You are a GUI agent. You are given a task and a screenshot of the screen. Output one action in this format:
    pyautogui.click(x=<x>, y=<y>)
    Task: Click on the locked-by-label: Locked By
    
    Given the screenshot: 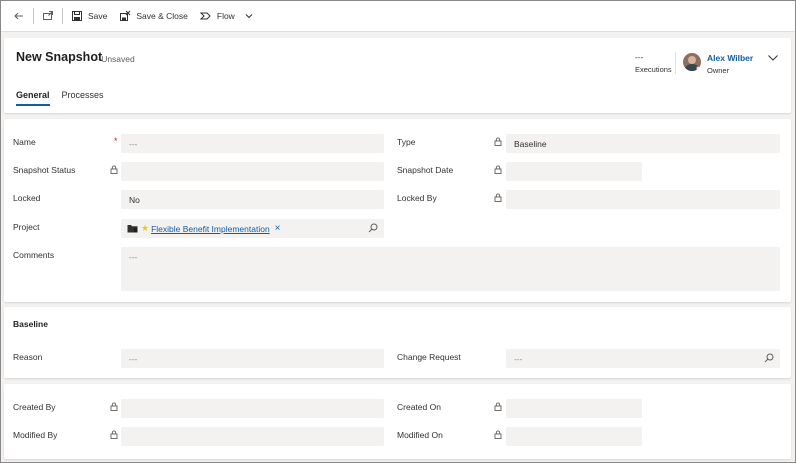 What is the action you would take?
    pyautogui.click(x=417, y=198)
    